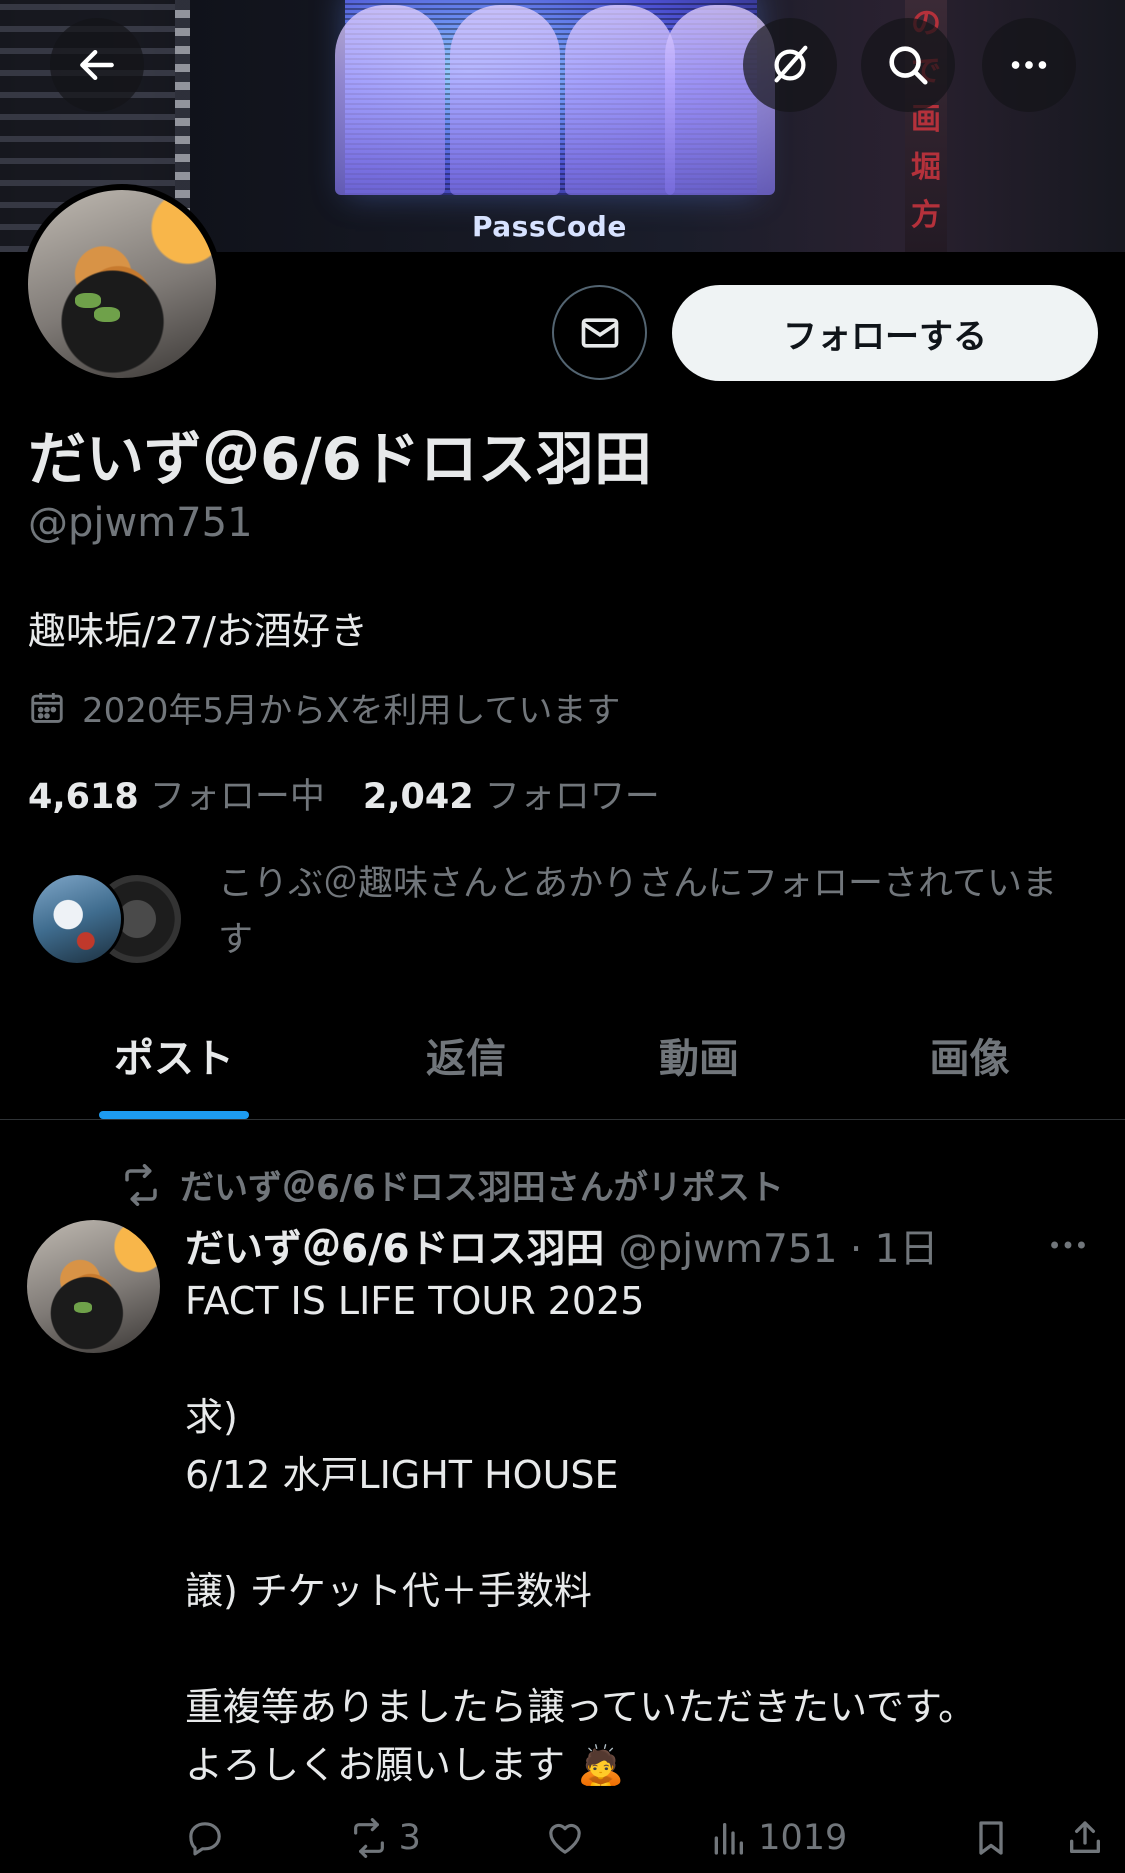  Describe the element at coordinates (581, 1707) in the screenshot. I see `post-line: 重複等ありましたら譲っていただきたいです。` at that location.